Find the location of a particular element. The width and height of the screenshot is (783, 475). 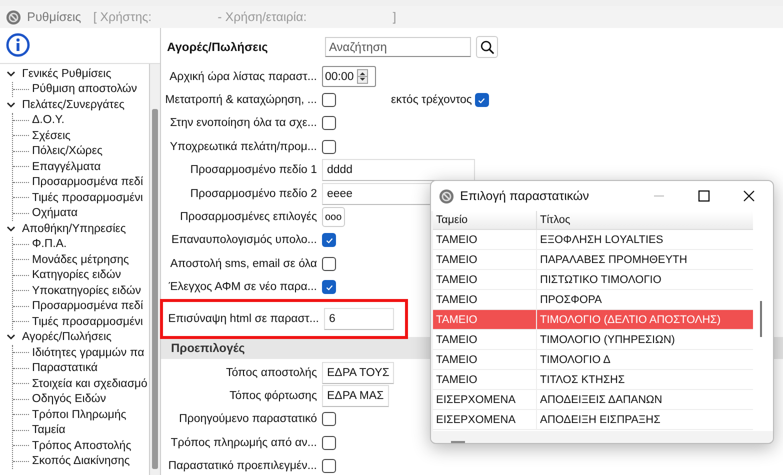

table-cell: ΕΞΟΦΛΗΣΗ LOYALTIES is located at coordinates (644, 239).